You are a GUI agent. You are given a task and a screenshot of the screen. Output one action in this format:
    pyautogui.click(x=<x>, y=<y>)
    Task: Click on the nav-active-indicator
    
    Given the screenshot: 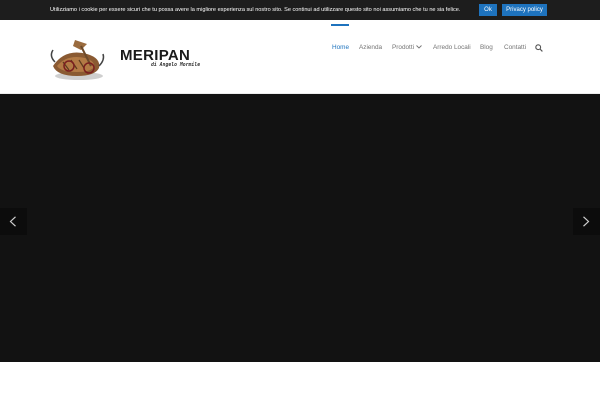 What is the action you would take?
    pyautogui.click(x=340, y=25)
    